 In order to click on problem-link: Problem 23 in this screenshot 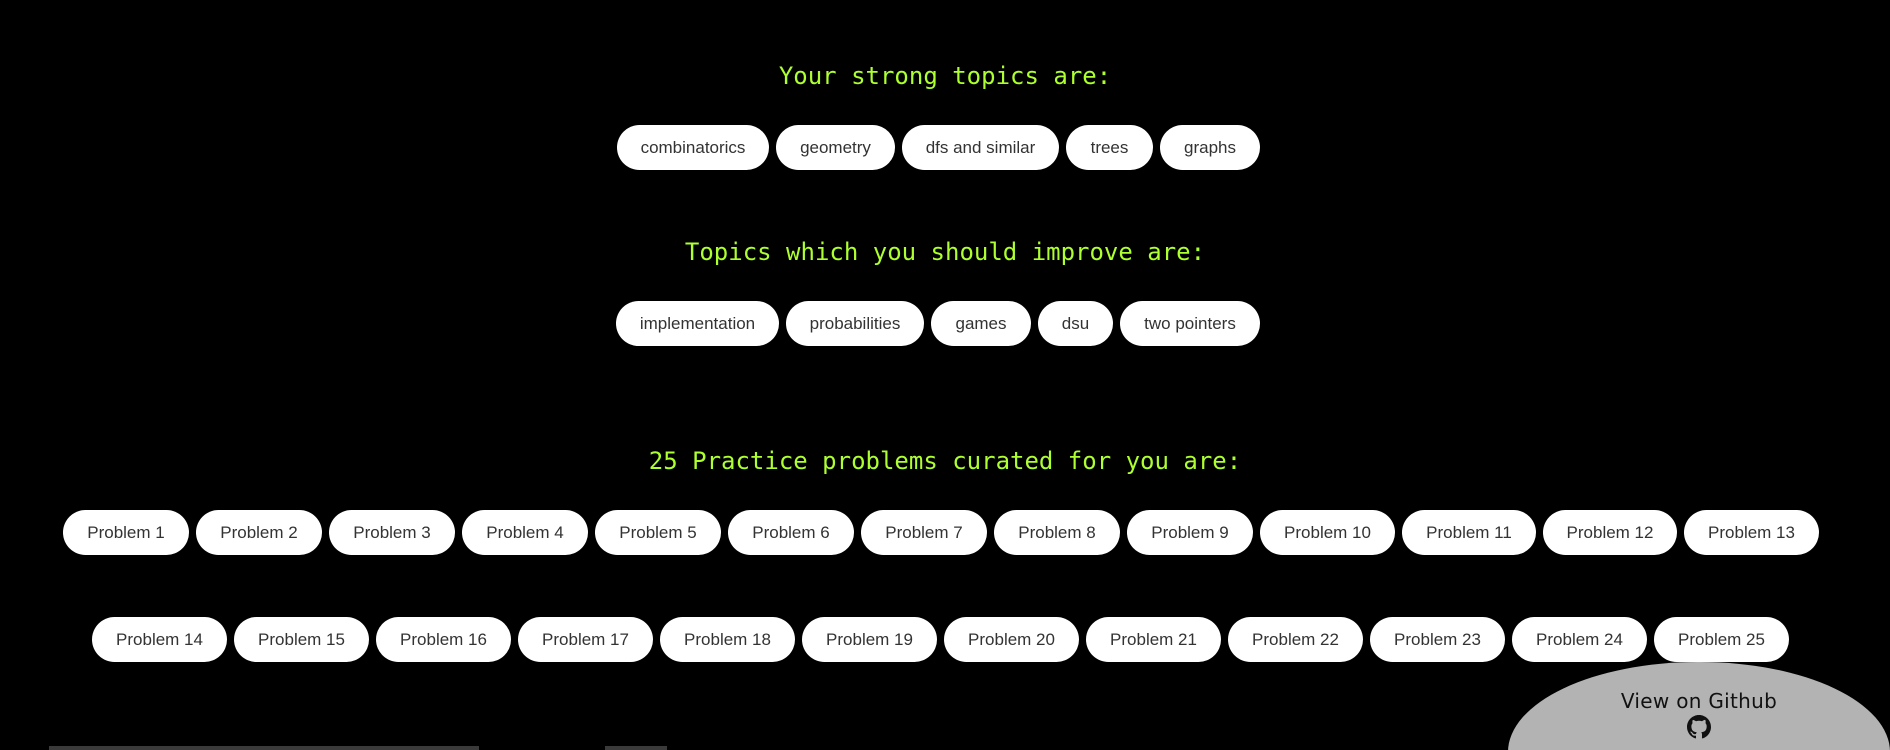, I will do `click(1437, 639)`.